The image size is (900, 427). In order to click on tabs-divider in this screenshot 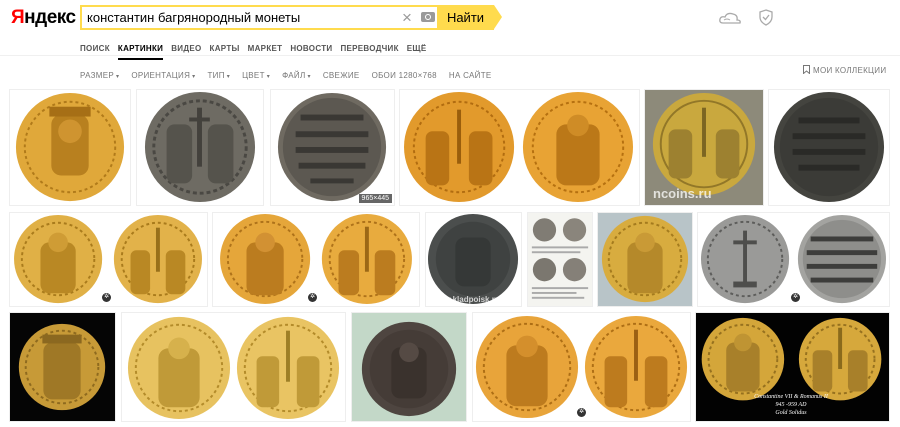, I will do `click(450, 55)`.